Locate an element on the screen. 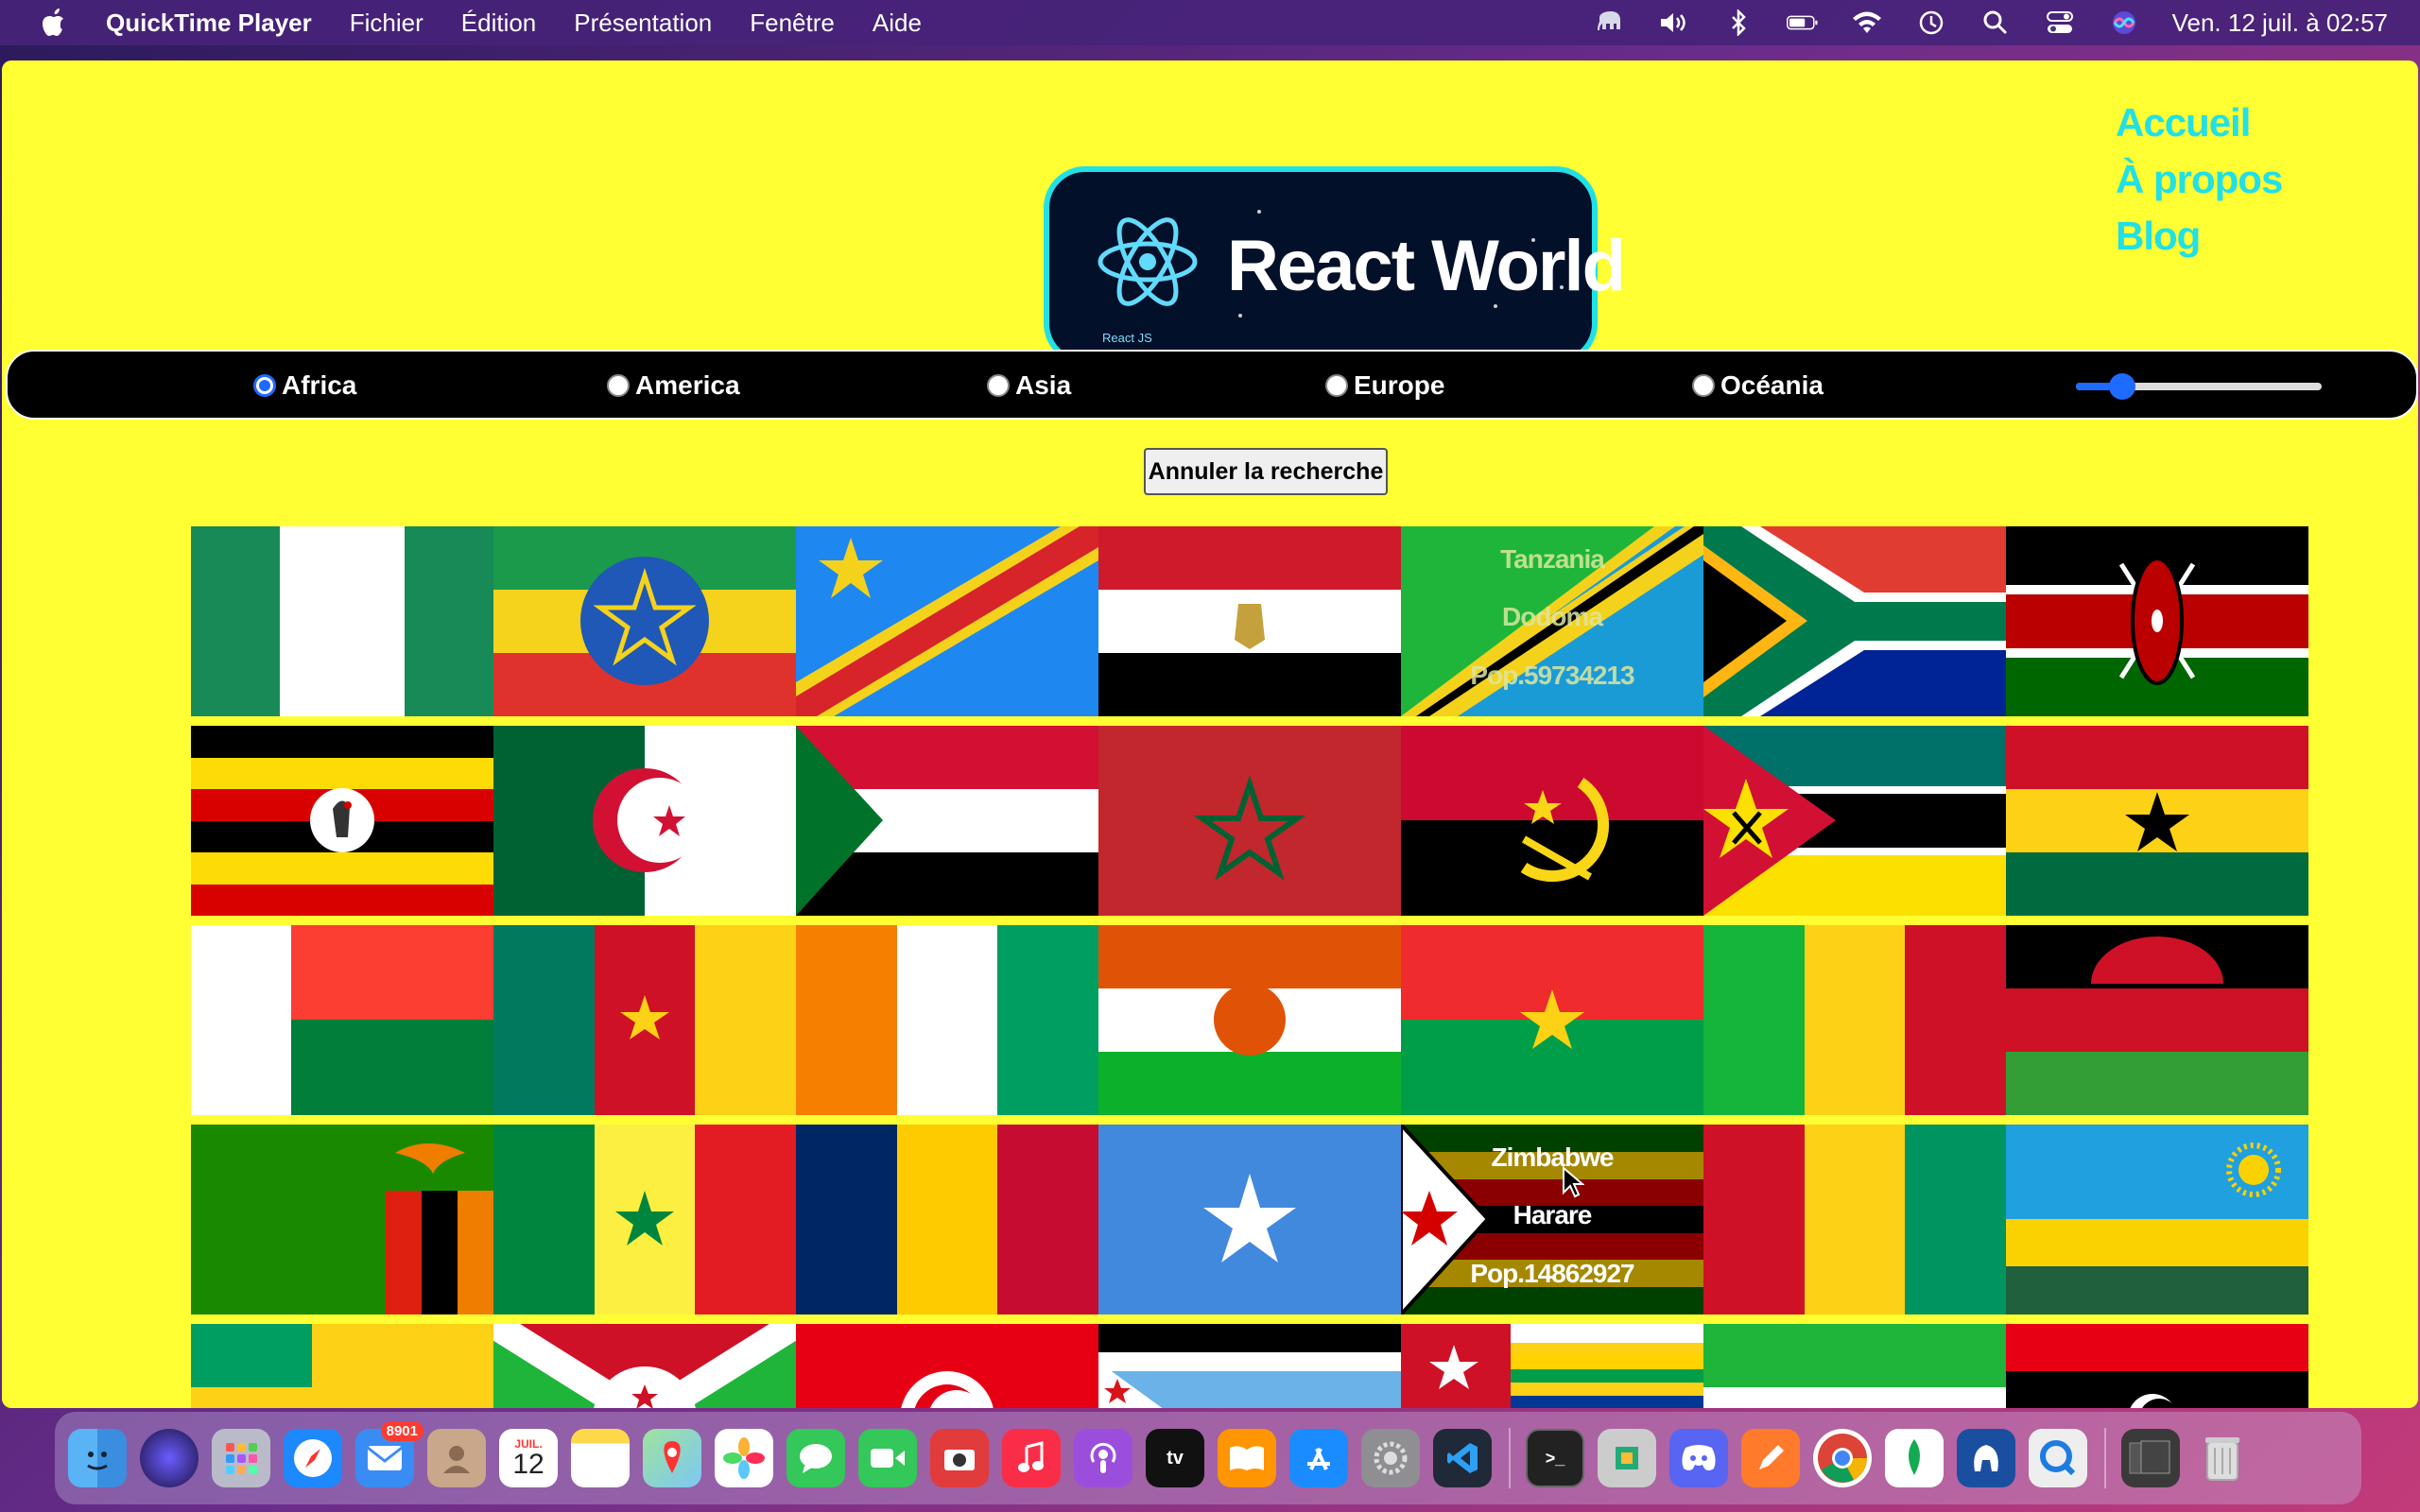 Image resolution: width=2420 pixels, height=1512 pixels. flag-card-dr-congo is located at coordinates (947, 621).